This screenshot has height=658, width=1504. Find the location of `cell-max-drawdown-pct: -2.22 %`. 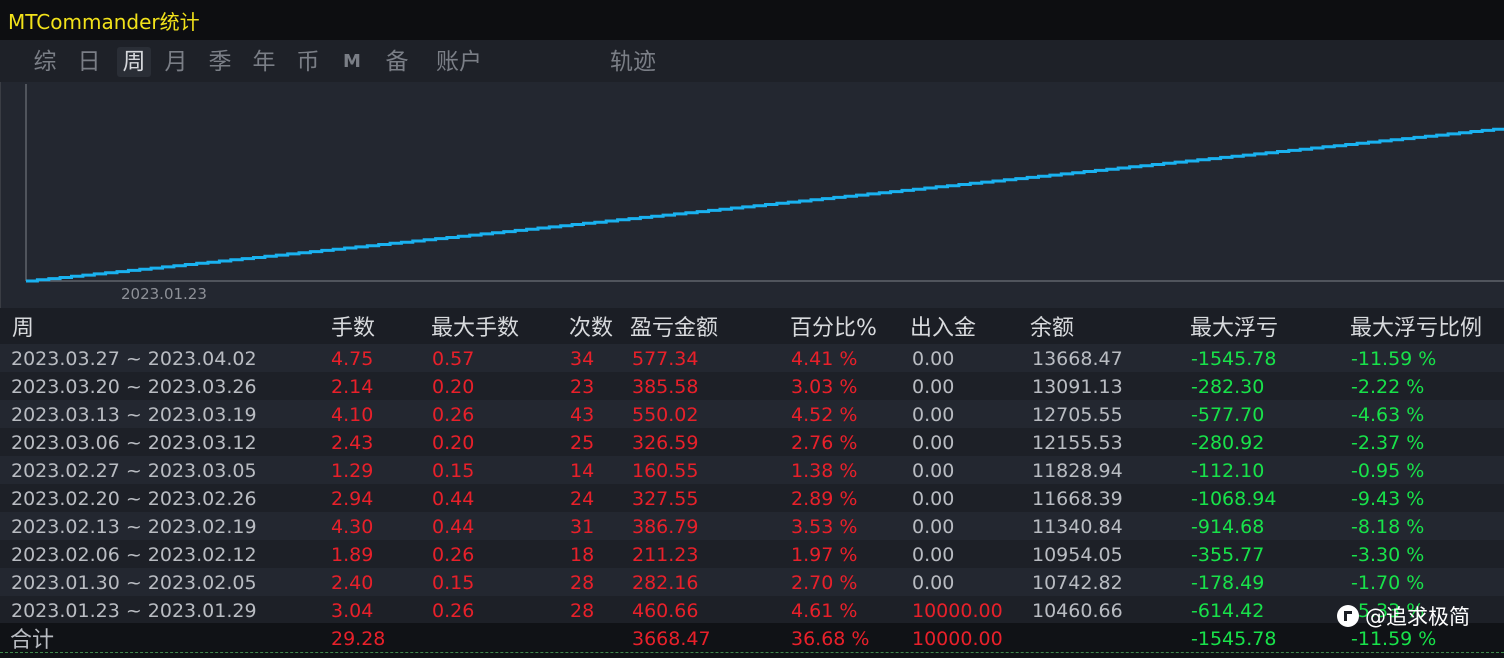

cell-max-drawdown-pct: -2.22 % is located at coordinates (1388, 387).